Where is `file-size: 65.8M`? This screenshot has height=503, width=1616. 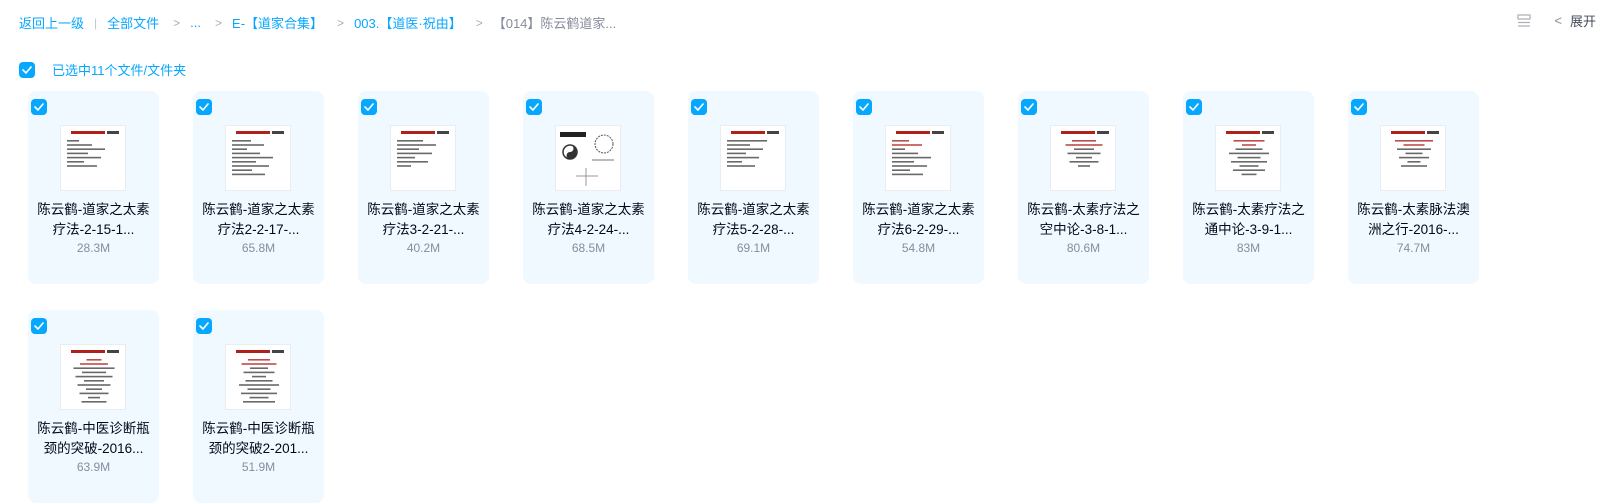 file-size: 65.8M is located at coordinates (258, 248).